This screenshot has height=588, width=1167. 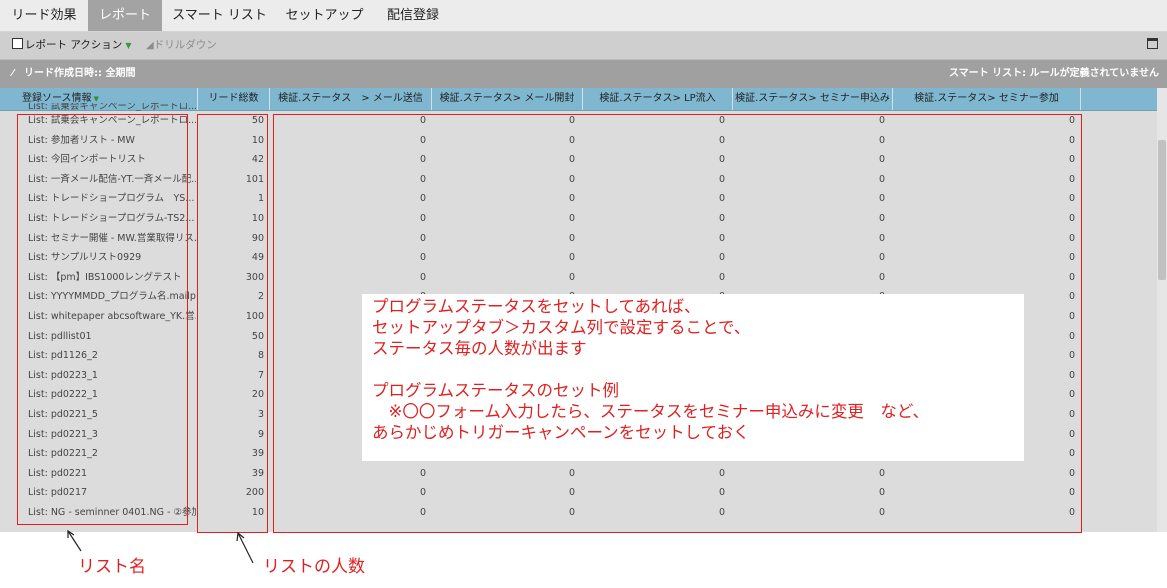 I want to click on list-count-annotation: リストの人数, so click(x=314, y=567).